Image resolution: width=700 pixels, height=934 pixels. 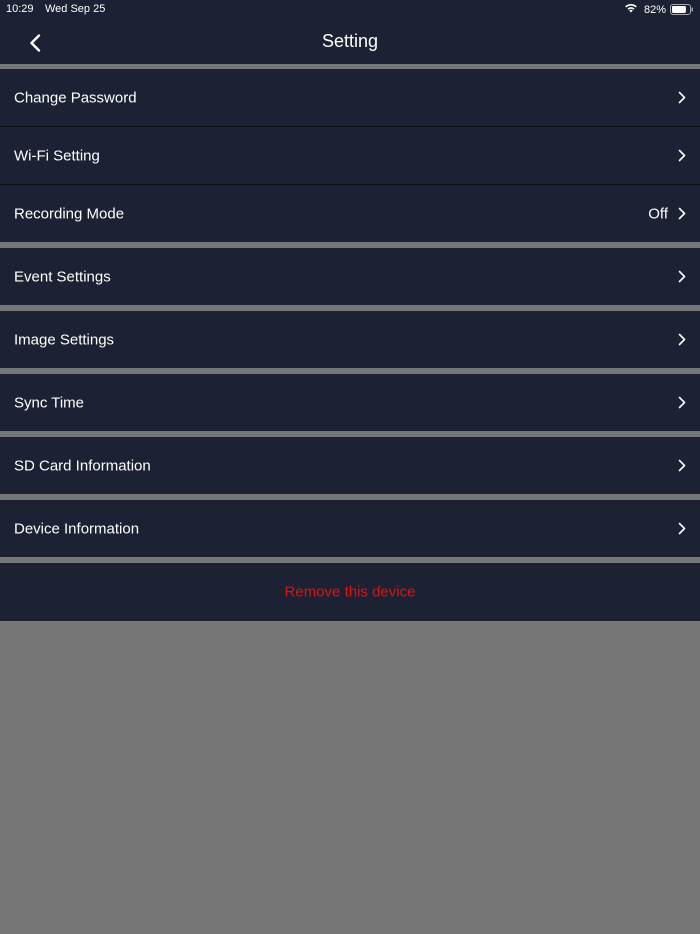 I want to click on navigation-bar: Setting, so click(x=350, y=42).